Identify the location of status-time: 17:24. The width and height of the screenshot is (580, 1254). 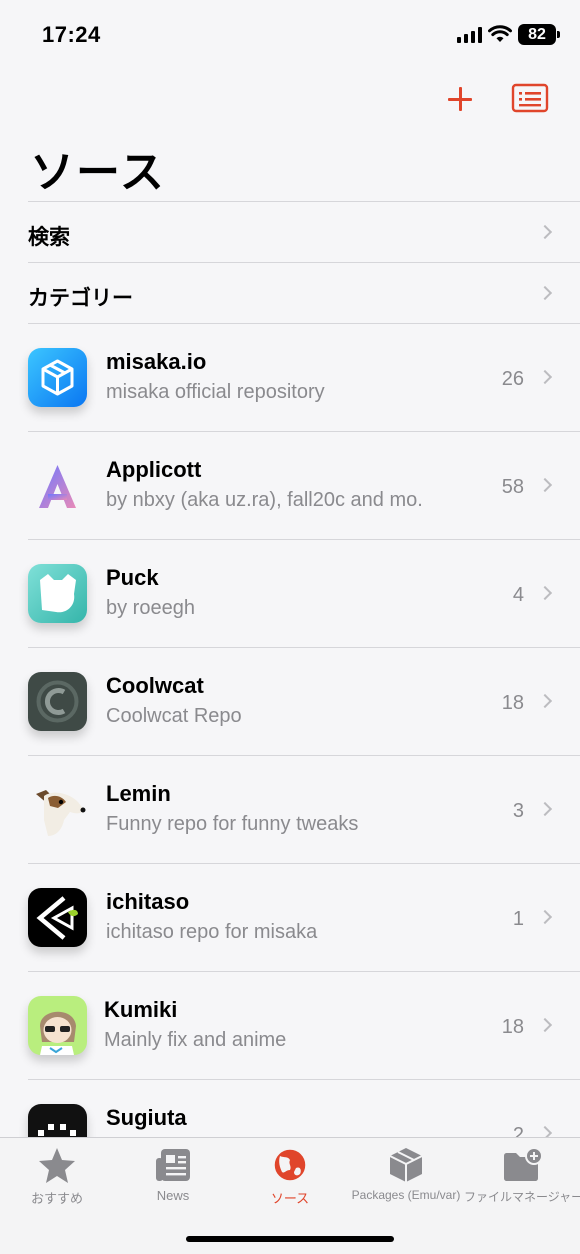
(71, 34).